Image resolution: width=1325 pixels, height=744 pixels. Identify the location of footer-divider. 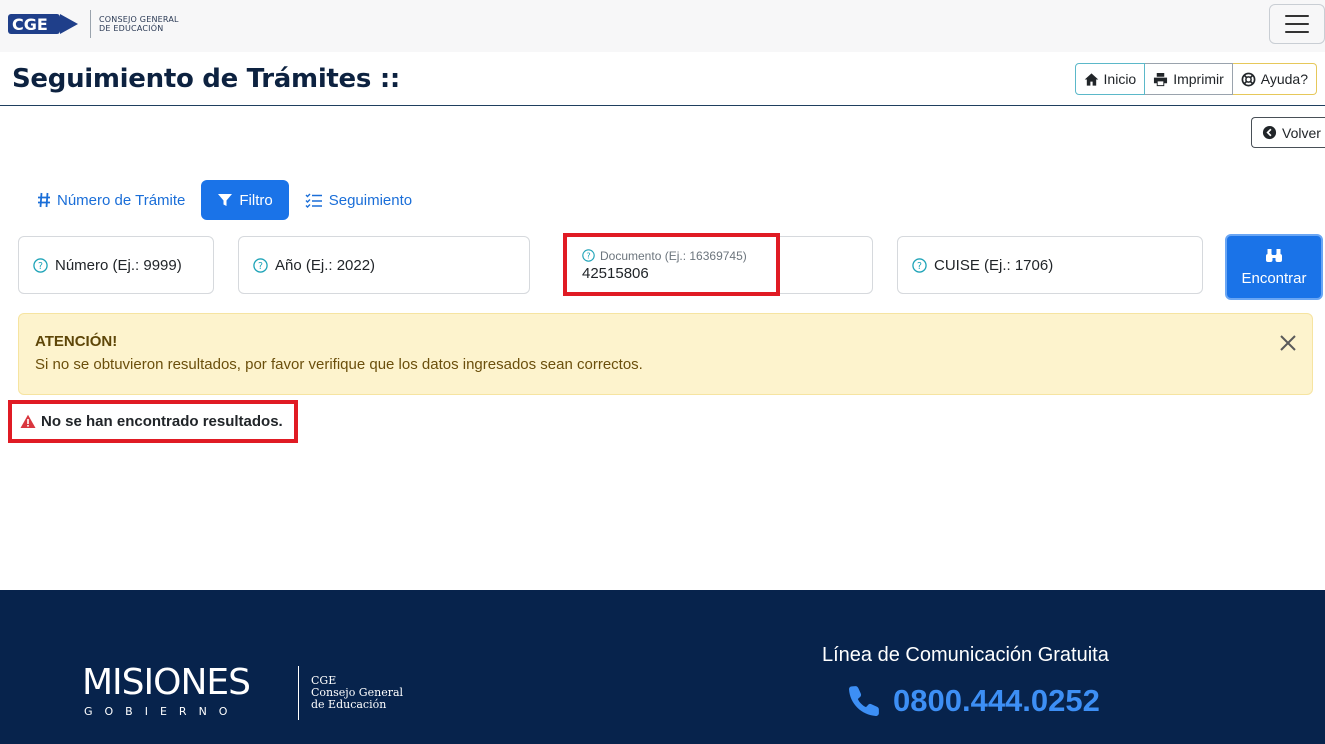
(298, 693).